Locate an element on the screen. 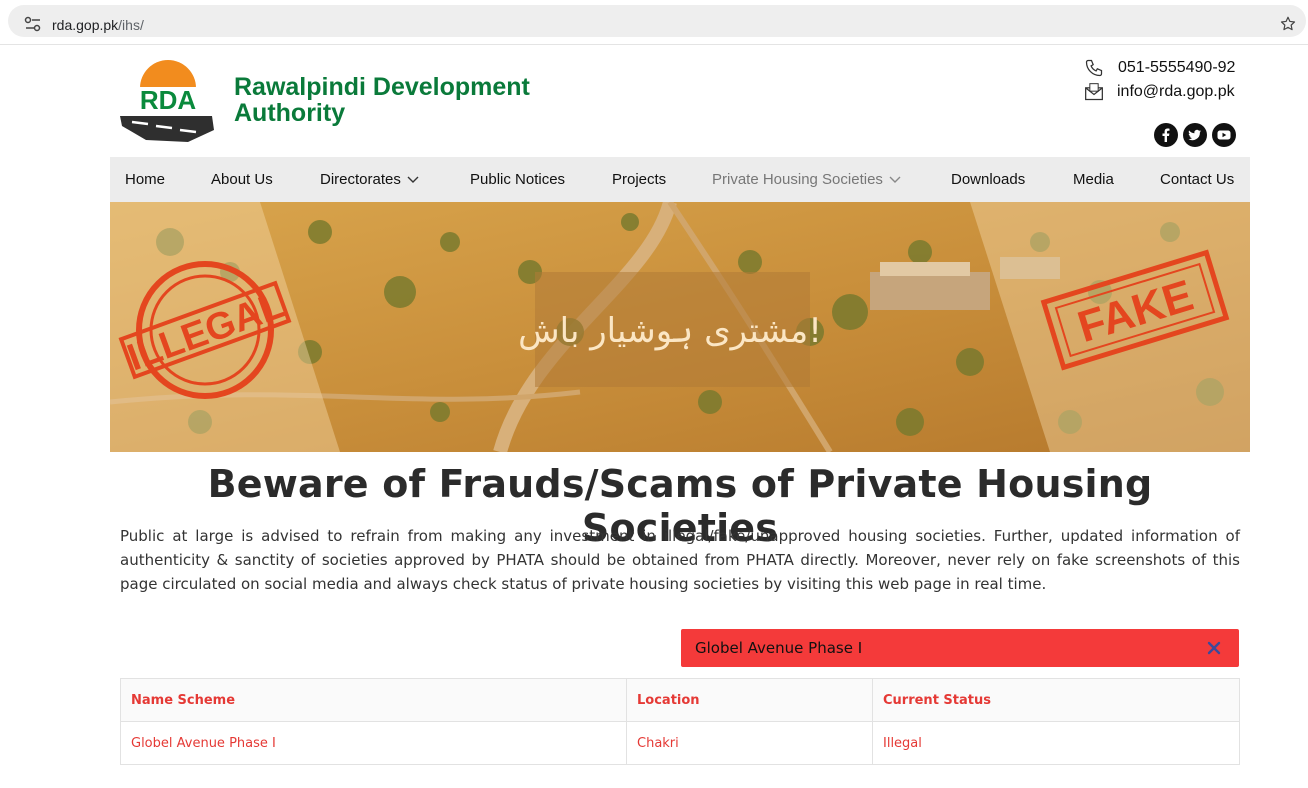 This screenshot has height=788, width=1308. table-row: Globel Avenue Phase I Chakri Illegal is located at coordinates (680, 743).